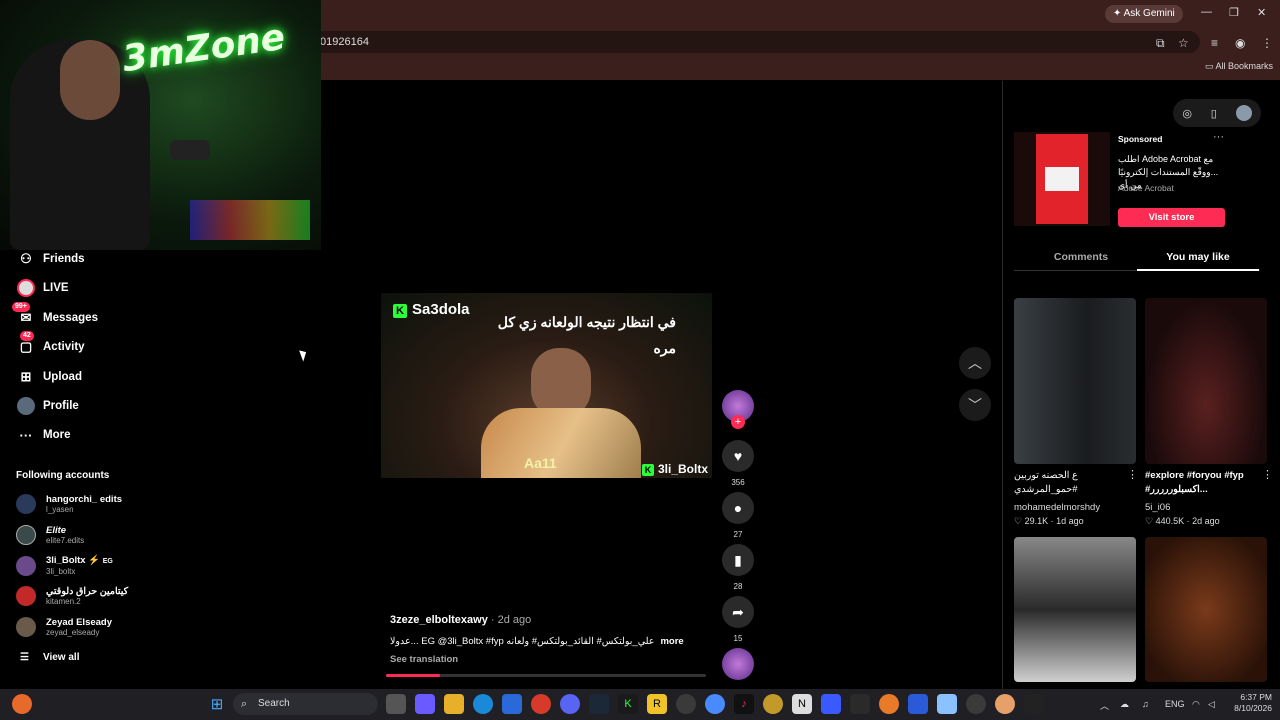 Image resolution: width=1280 pixels, height=720 pixels. Describe the element at coordinates (657, 704) in the screenshot. I see `rockstar-icon: R` at that location.